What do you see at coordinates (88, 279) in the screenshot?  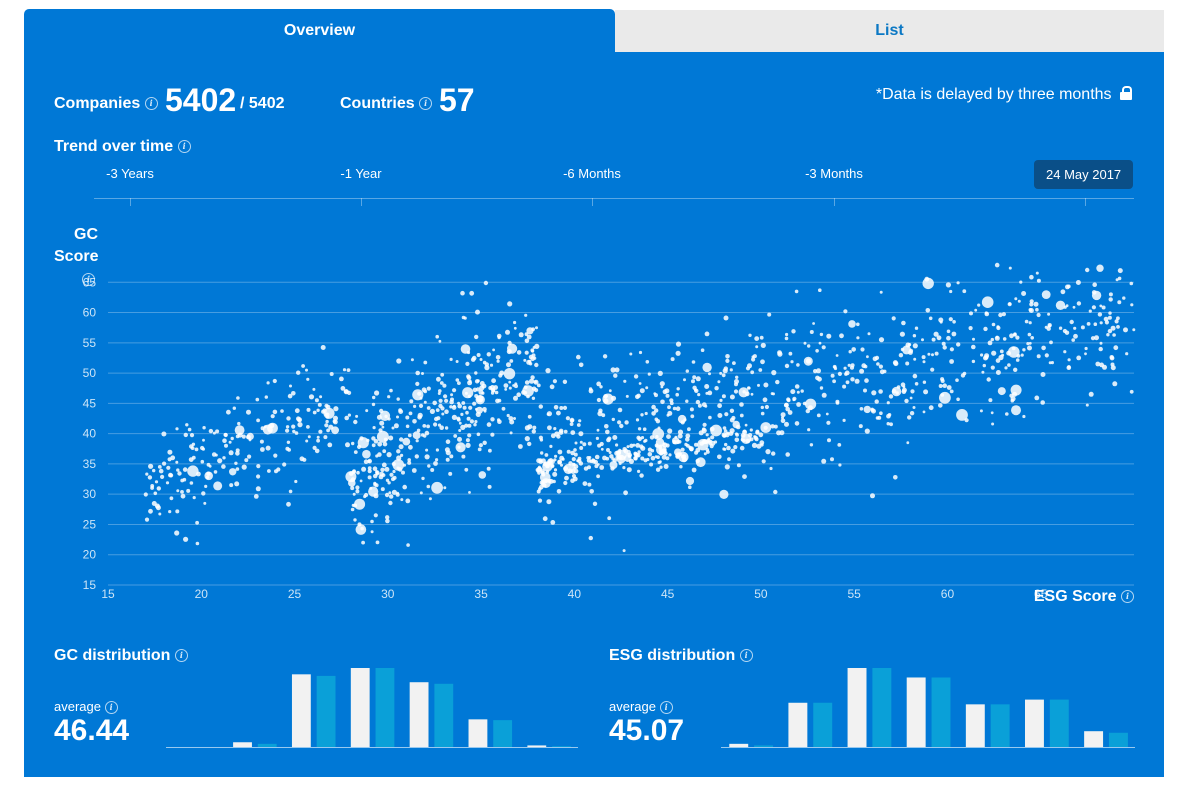 I see `y-axis-info-icon: i` at bounding box center [88, 279].